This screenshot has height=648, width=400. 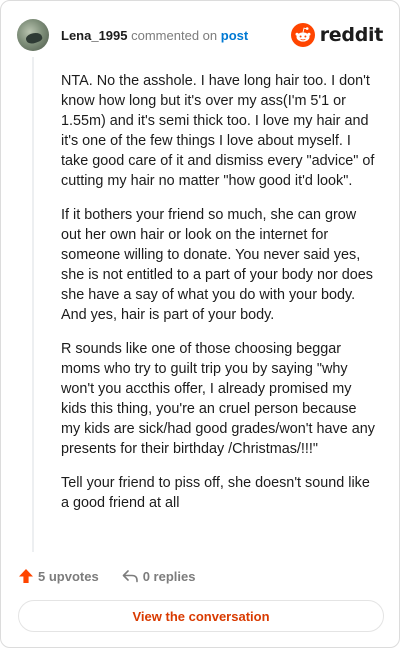 What do you see at coordinates (94, 35) in the screenshot?
I see `username-link: Lena_1995` at bounding box center [94, 35].